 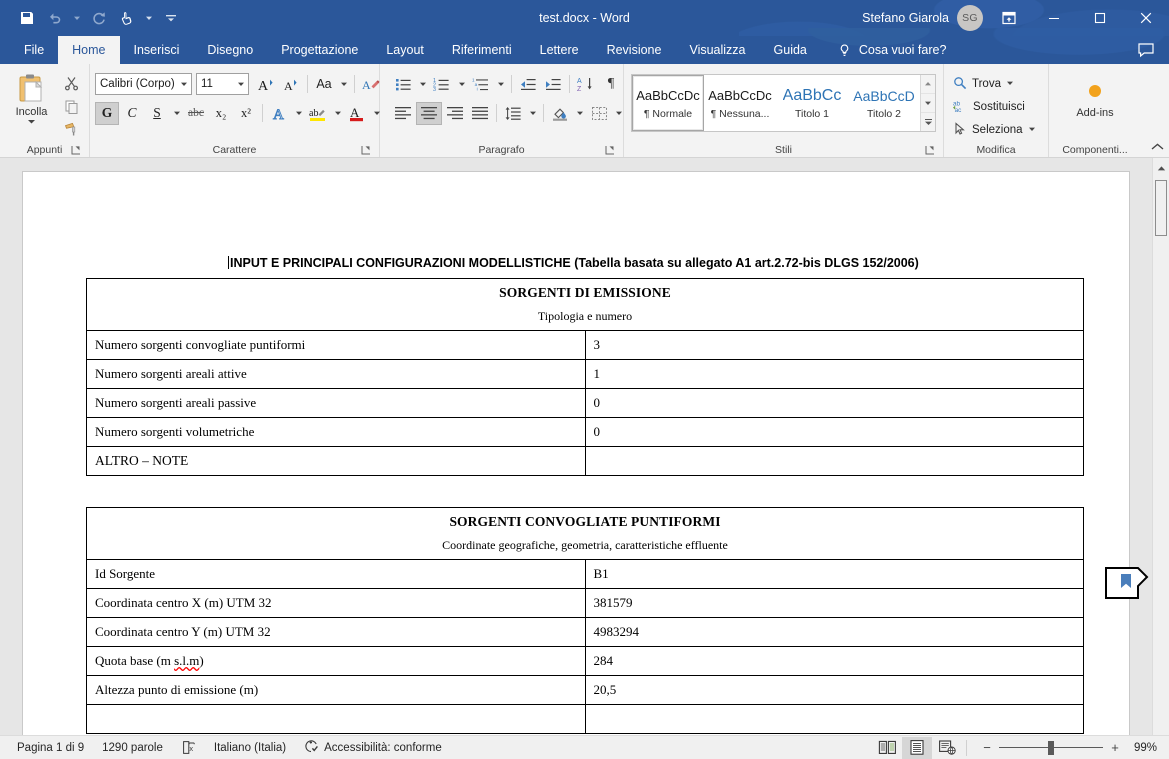 I want to click on row-label: Numero sorgenti areali attive, so click(x=336, y=374).